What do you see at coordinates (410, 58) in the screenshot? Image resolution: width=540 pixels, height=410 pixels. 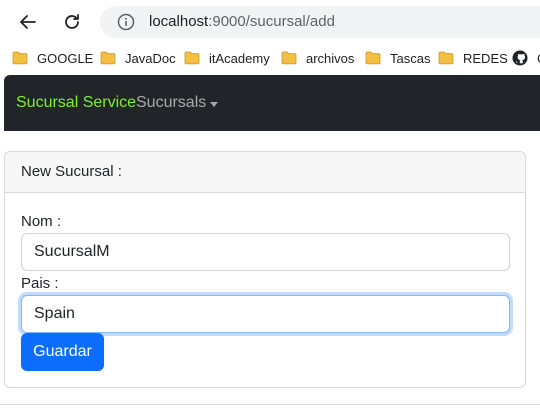 I see `bookmark-label: Tascas` at bounding box center [410, 58].